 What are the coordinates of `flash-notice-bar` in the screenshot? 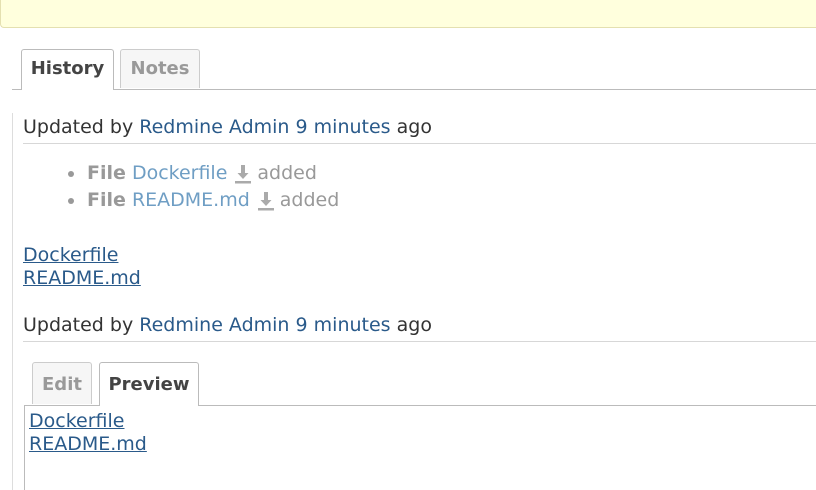 It's located at (408, 14).